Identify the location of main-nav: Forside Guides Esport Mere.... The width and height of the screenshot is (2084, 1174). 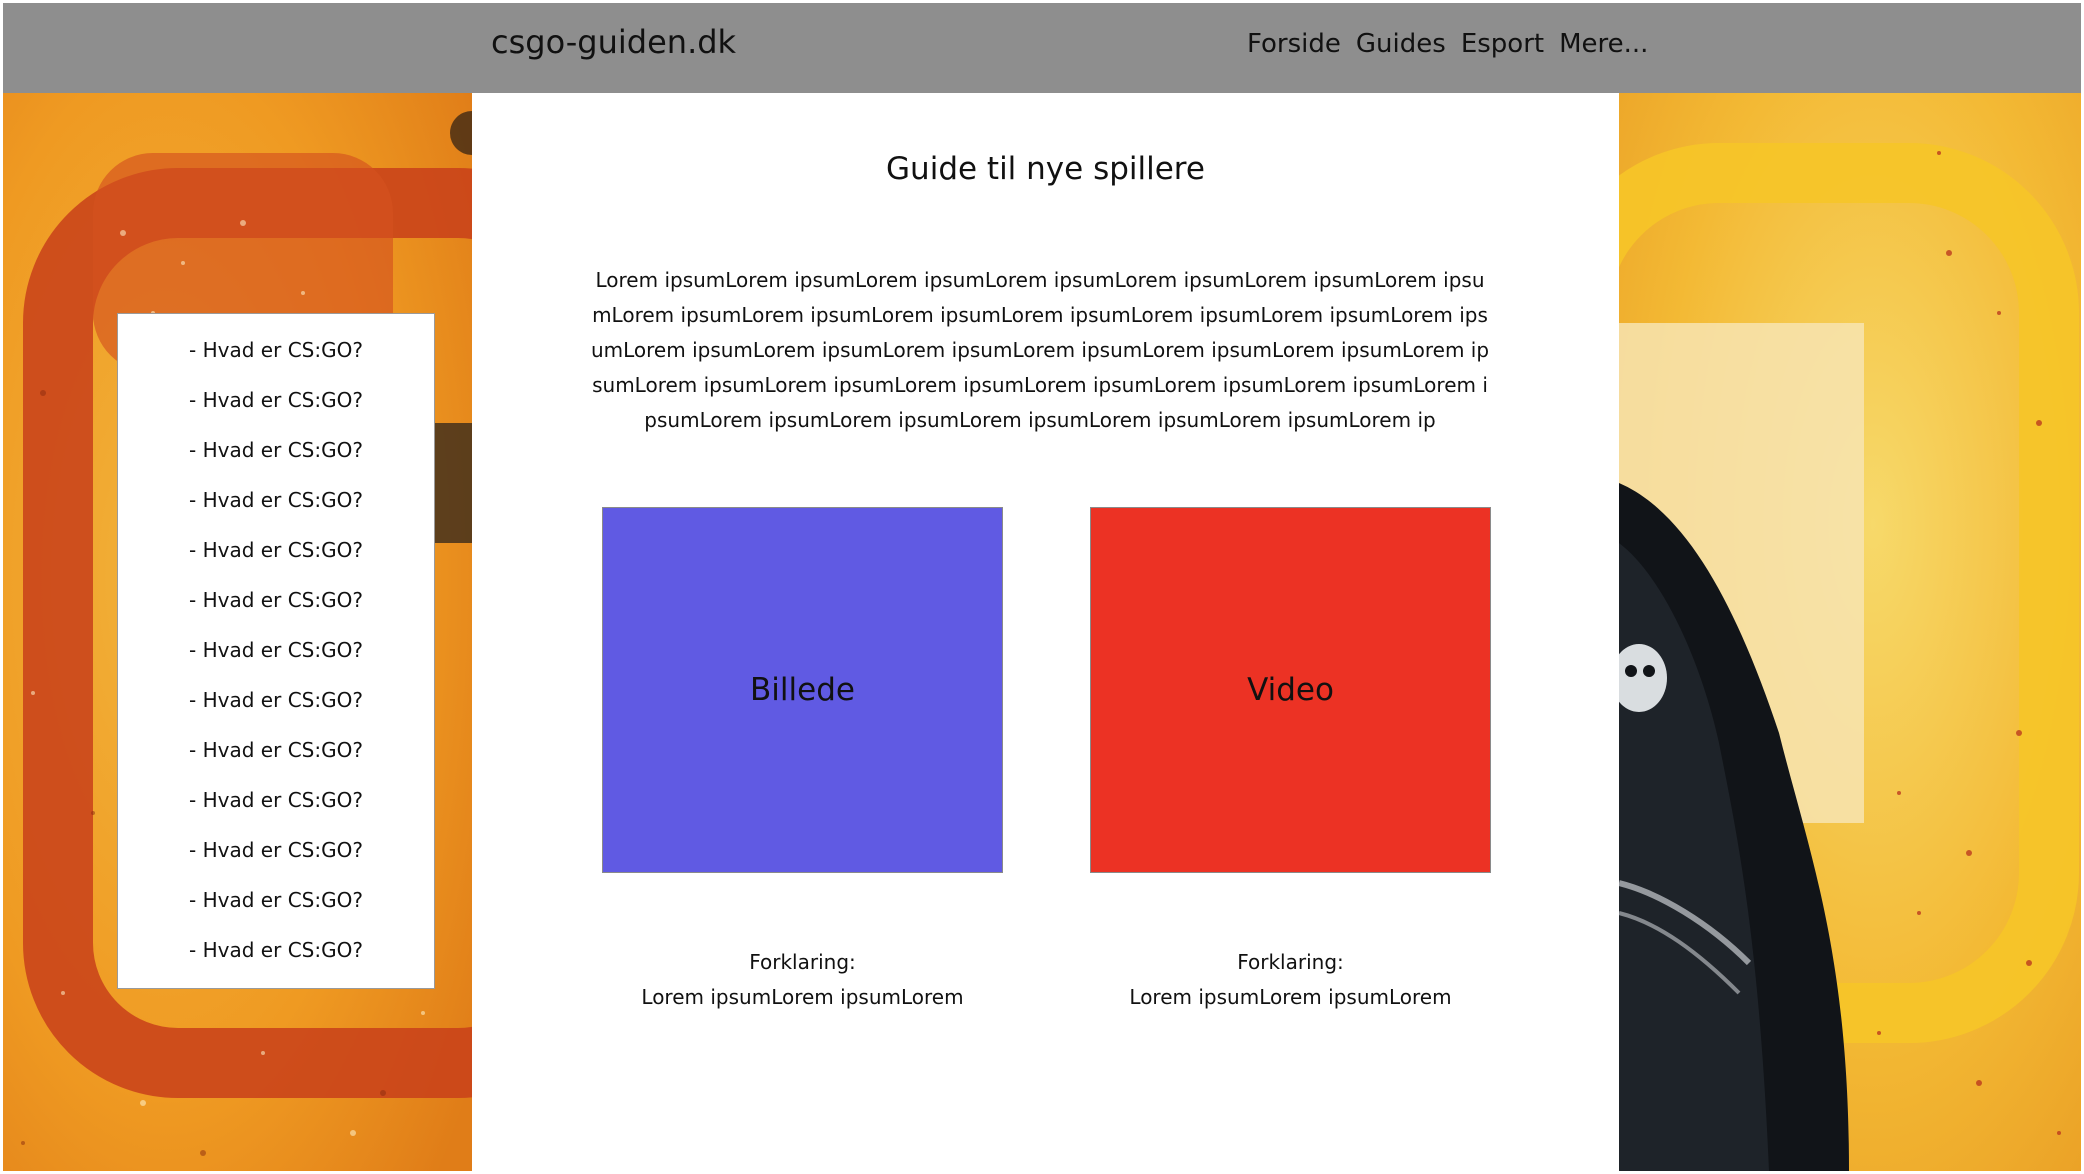
(1447, 44).